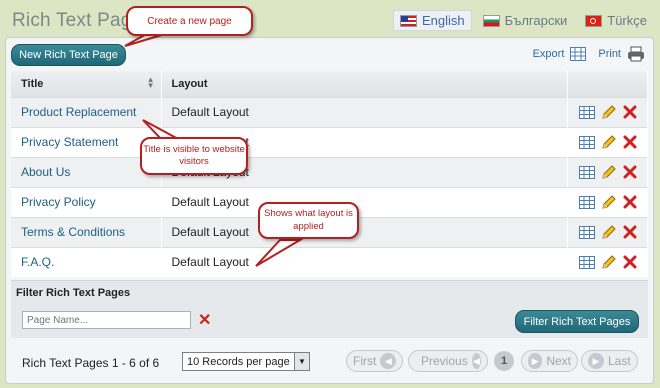 The height and width of the screenshot is (388, 660). What do you see at coordinates (609, 54) in the screenshot?
I see `print-link: Print` at bounding box center [609, 54].